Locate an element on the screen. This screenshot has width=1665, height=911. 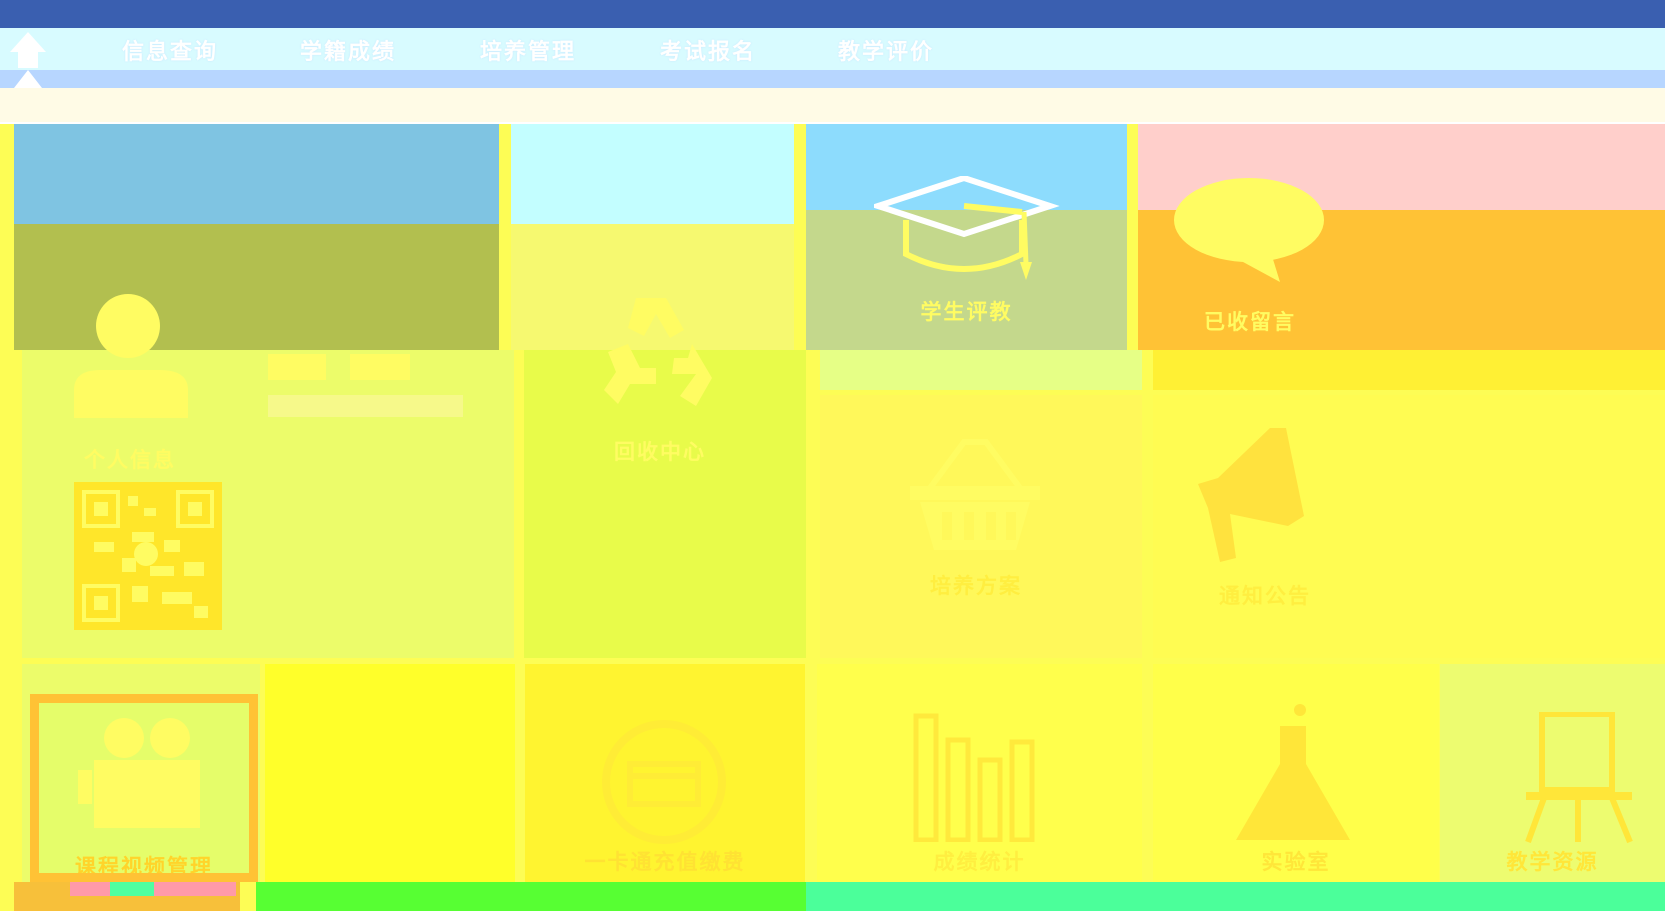
bottom-bar-mint is located at coordinates (132, 889).